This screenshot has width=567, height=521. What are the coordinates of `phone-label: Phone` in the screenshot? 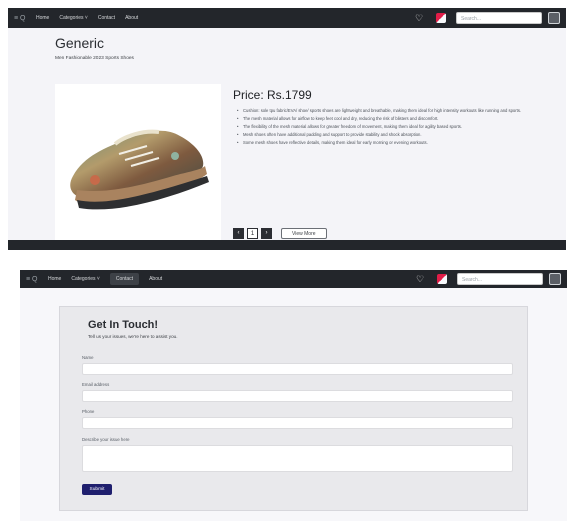 It's located at (88, 411).